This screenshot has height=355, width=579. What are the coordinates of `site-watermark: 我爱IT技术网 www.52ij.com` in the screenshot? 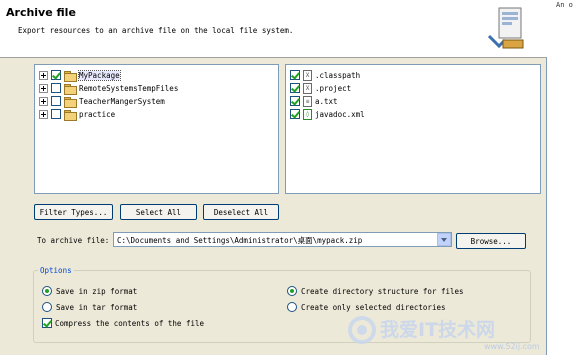 It's located at (444, 333).